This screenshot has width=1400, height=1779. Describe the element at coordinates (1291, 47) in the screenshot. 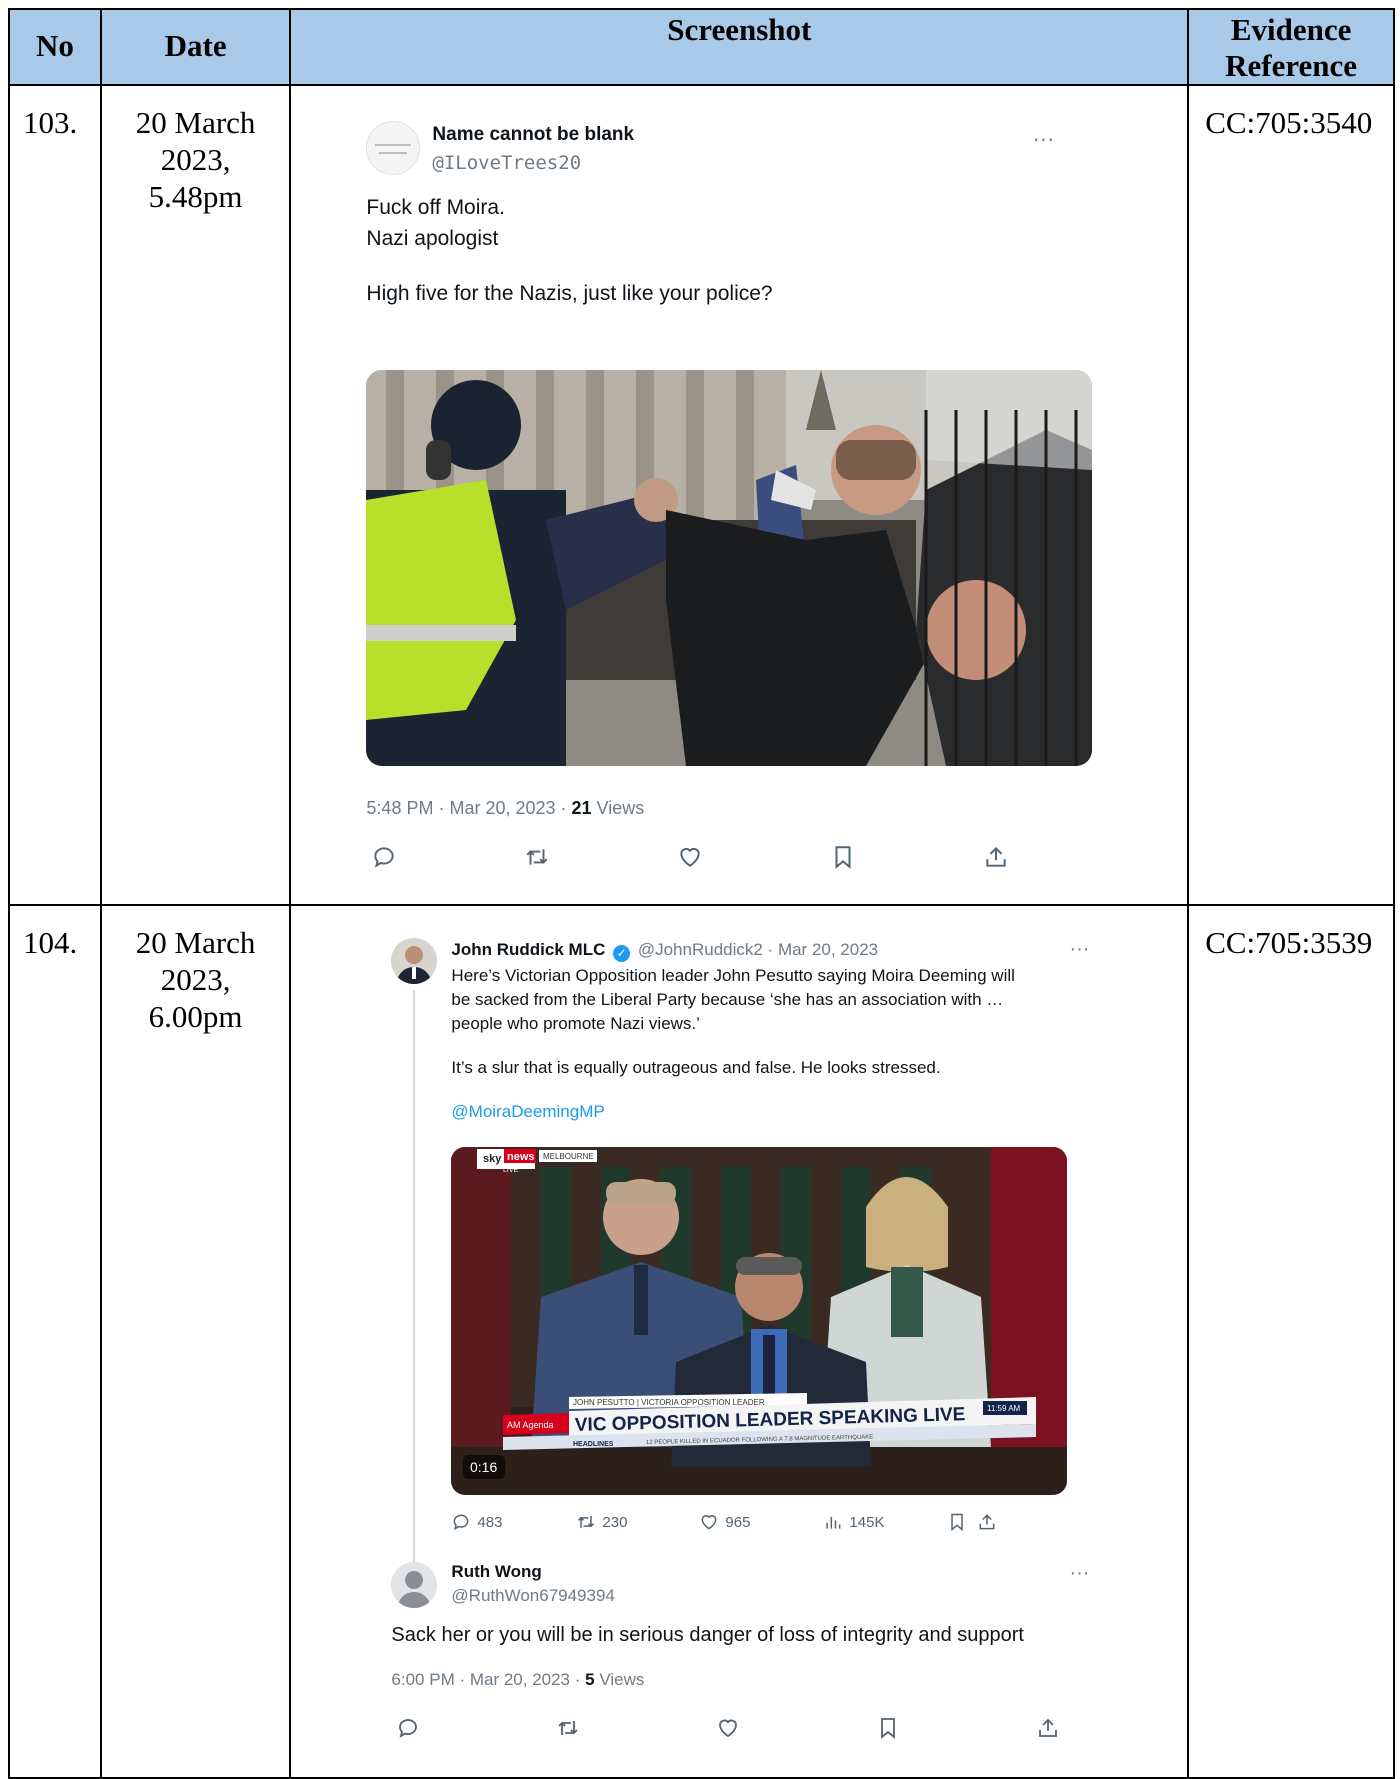

I see `header-evidence-reference: Evidence Reference` at that location.